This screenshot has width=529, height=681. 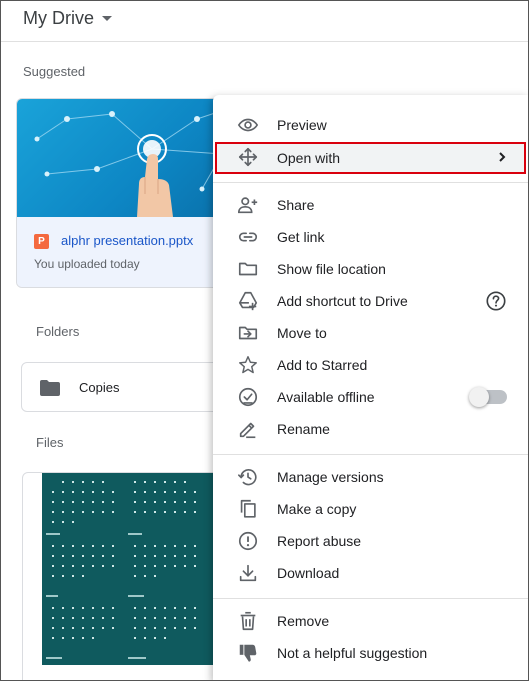 I want to click on files-heading: Files, so click(x=50, y=442).